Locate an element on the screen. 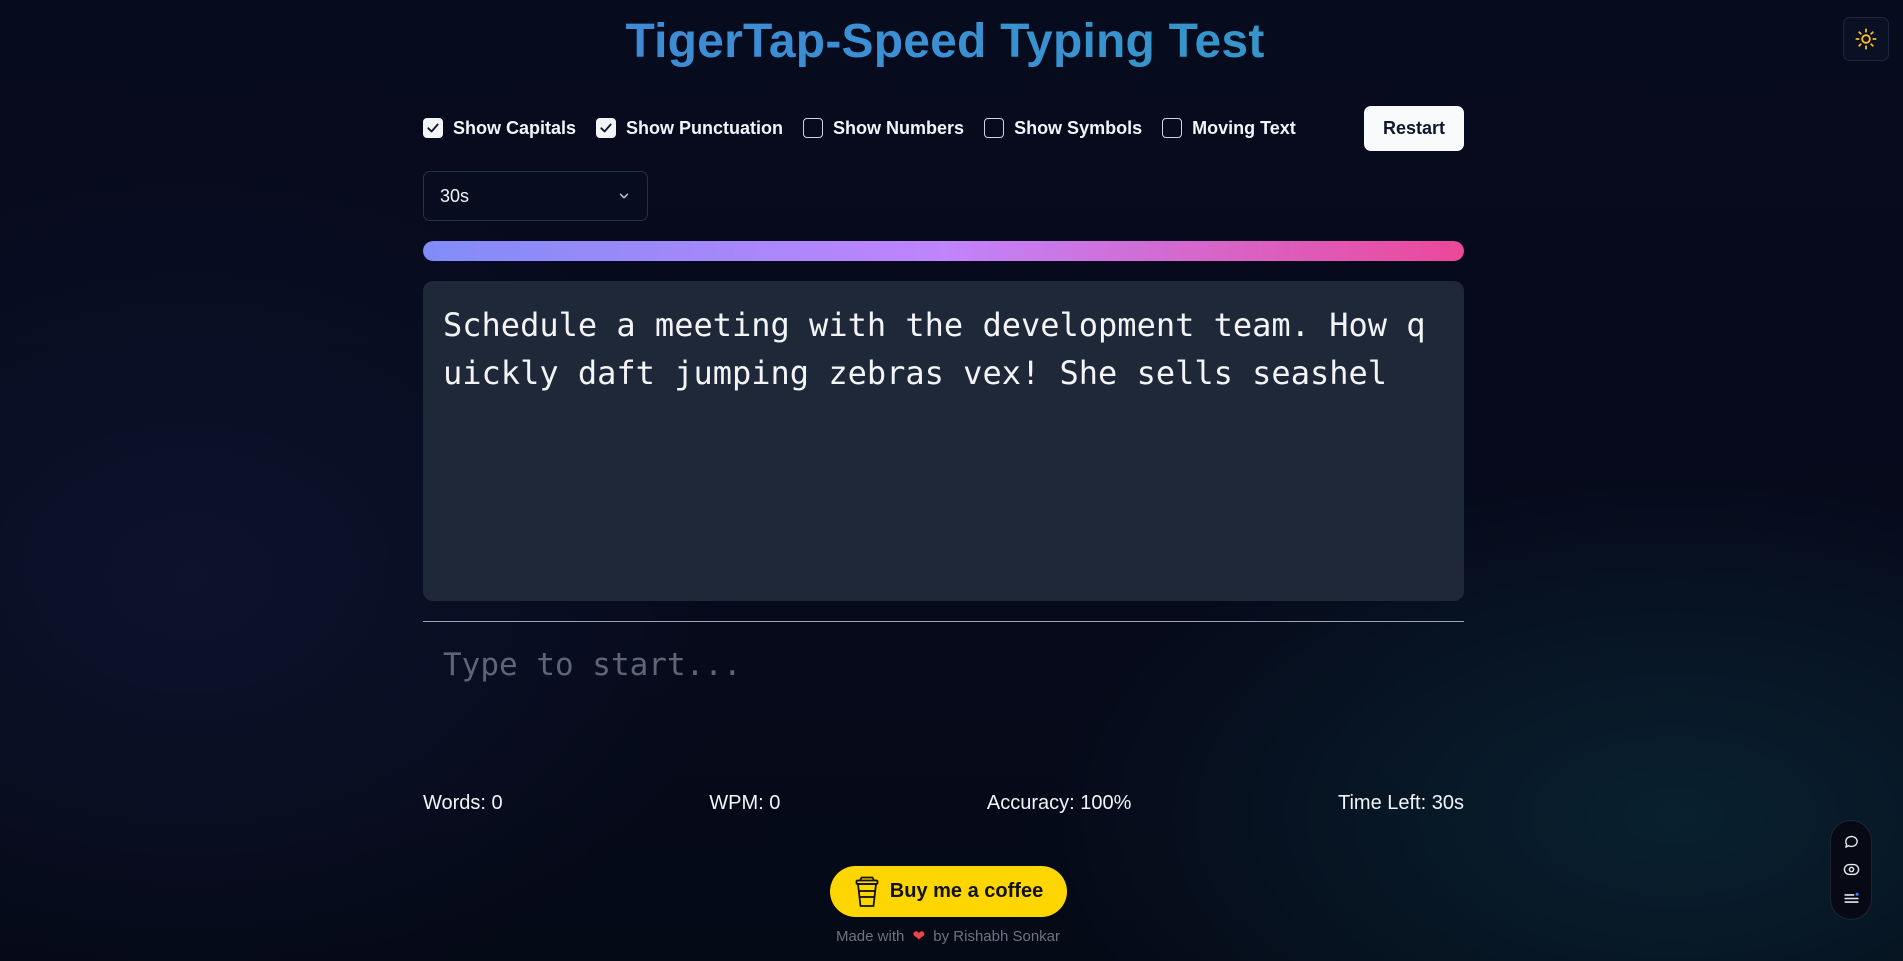 This screenshot has width=1903, height=961. side-toolbar is located at coordinates (1851, 870).